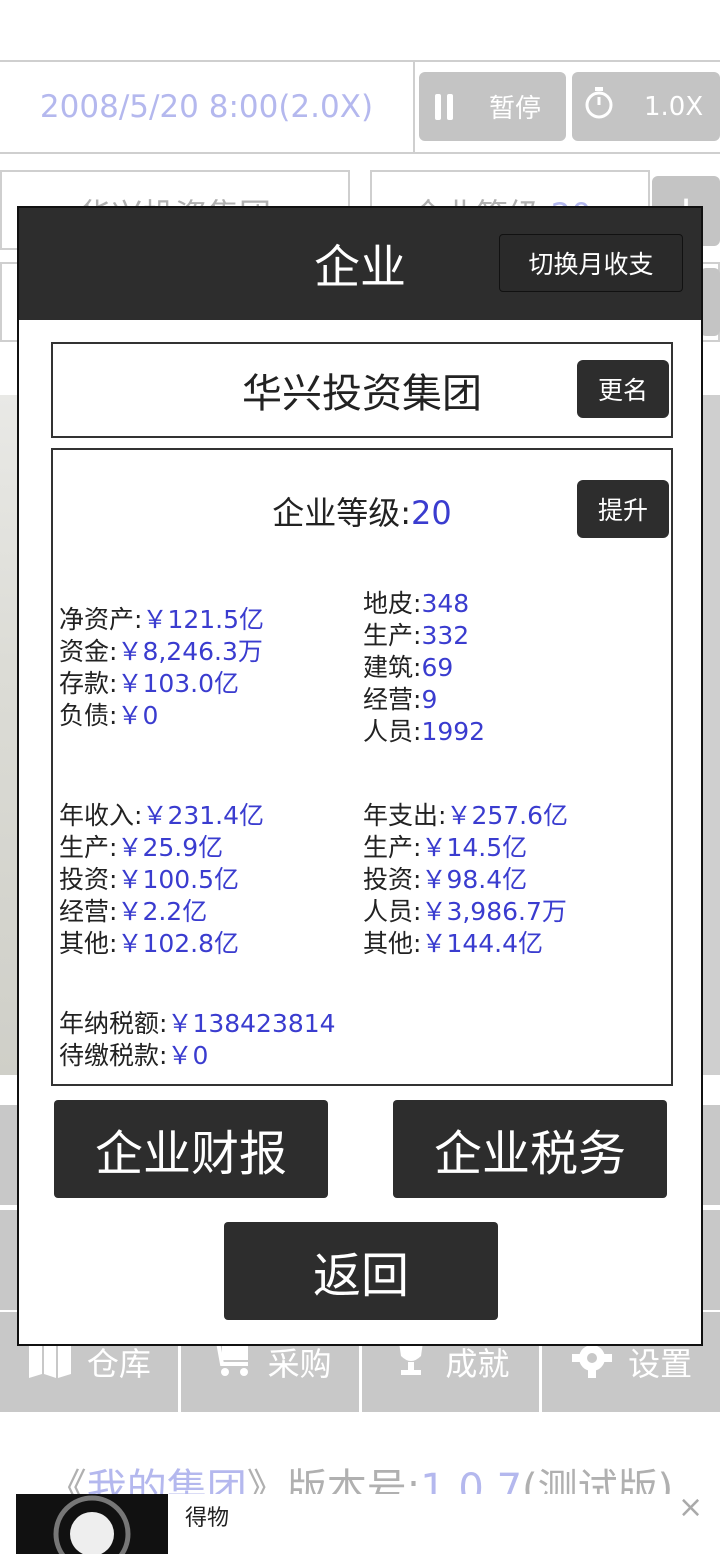 This screenshot has height=1558, width=720. What do you see at coordinates (113, 1055) in the screenshot?
I see `stat-label: 待缴税款:` at bounding box center [113, 1055].